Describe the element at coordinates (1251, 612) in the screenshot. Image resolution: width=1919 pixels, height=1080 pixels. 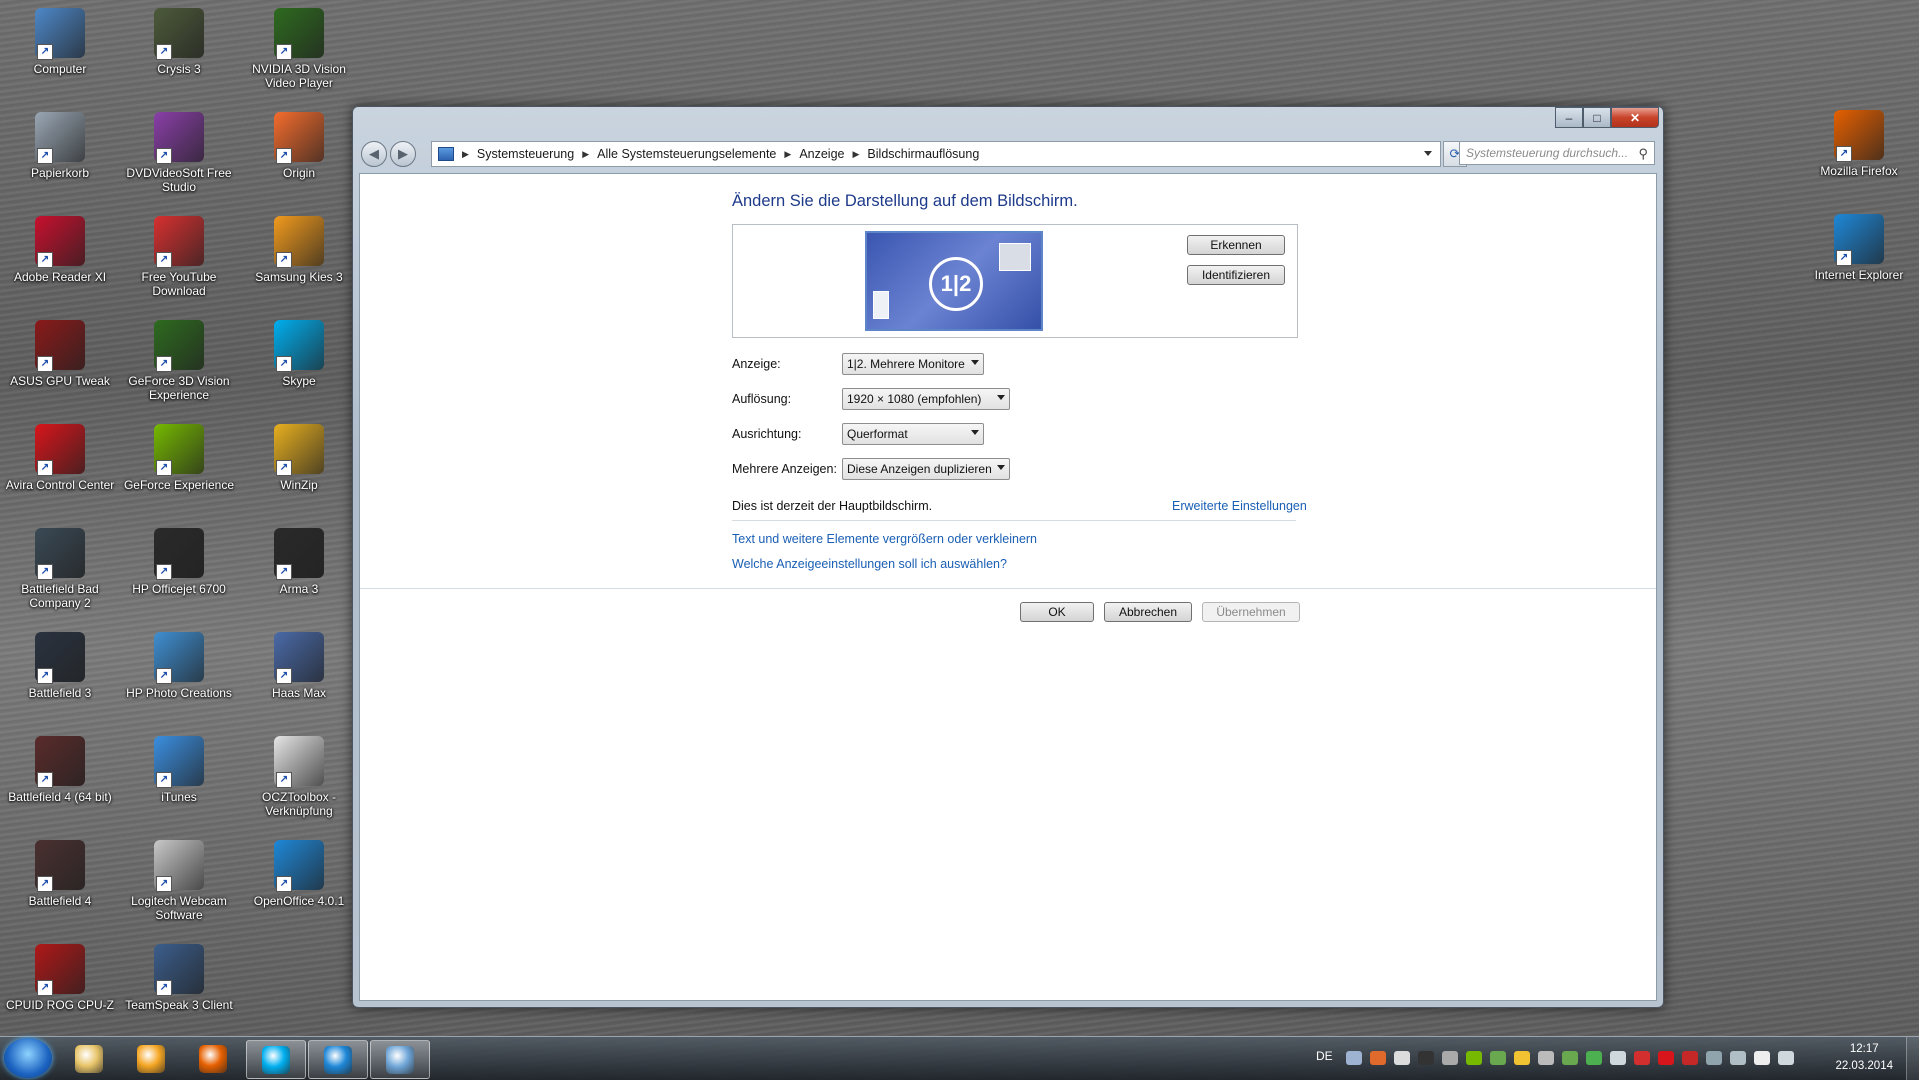
I see `apply-button: Übernehmen` at that location.